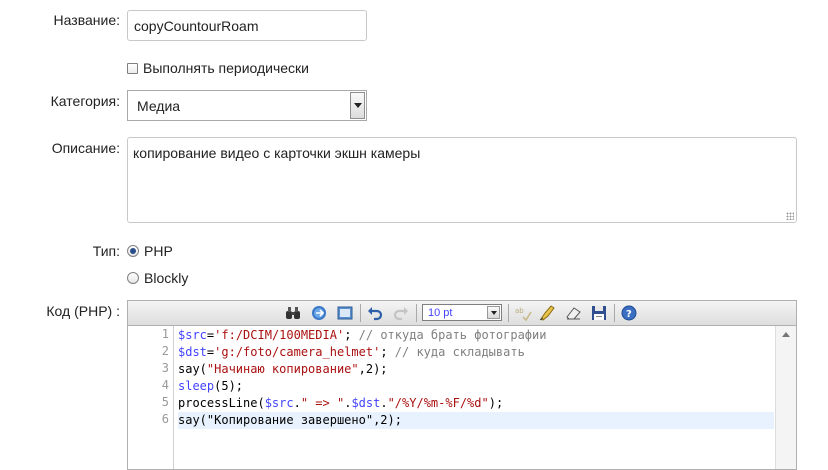  Describe the element at coordinates (401, 313) in the screenshot. I see `redo-icon` at that location.